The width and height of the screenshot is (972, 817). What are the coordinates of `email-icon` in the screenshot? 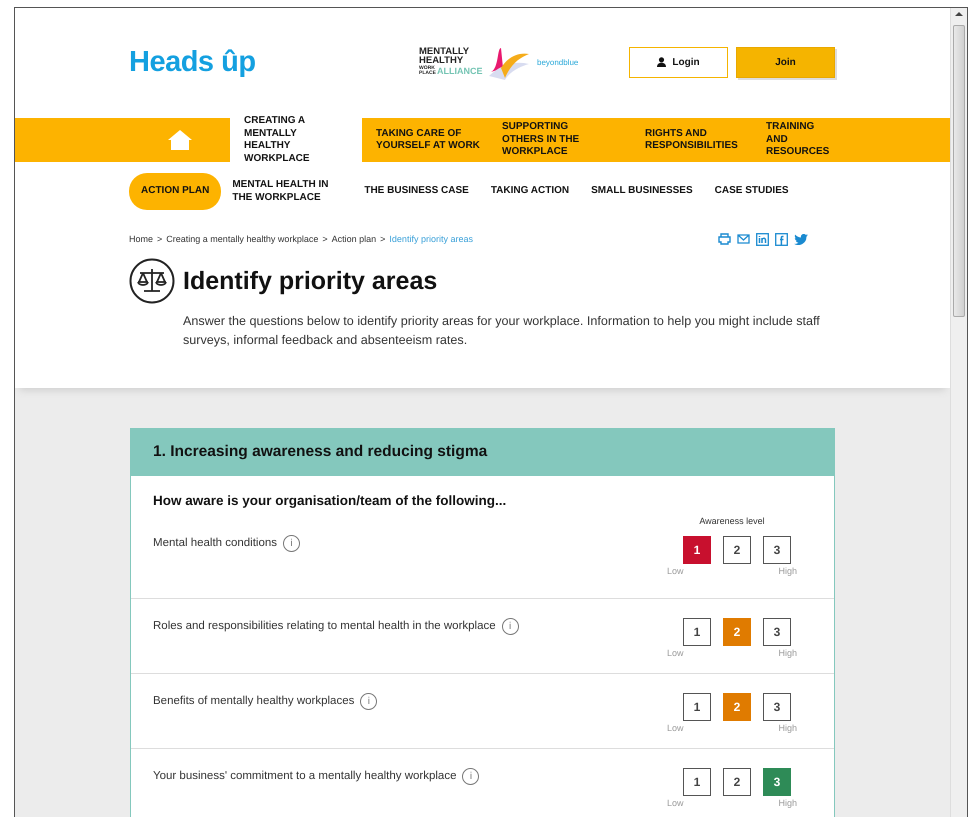 It's located at (743, 239).